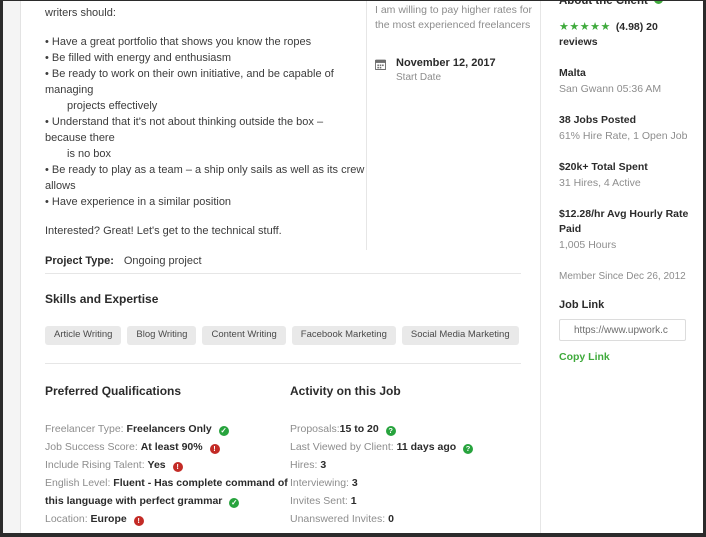 This screenshot has width=706, height=537. Describe the element at coordinates (66, 519) in the screenshot. I see `qualification-label: Location:` at that location.